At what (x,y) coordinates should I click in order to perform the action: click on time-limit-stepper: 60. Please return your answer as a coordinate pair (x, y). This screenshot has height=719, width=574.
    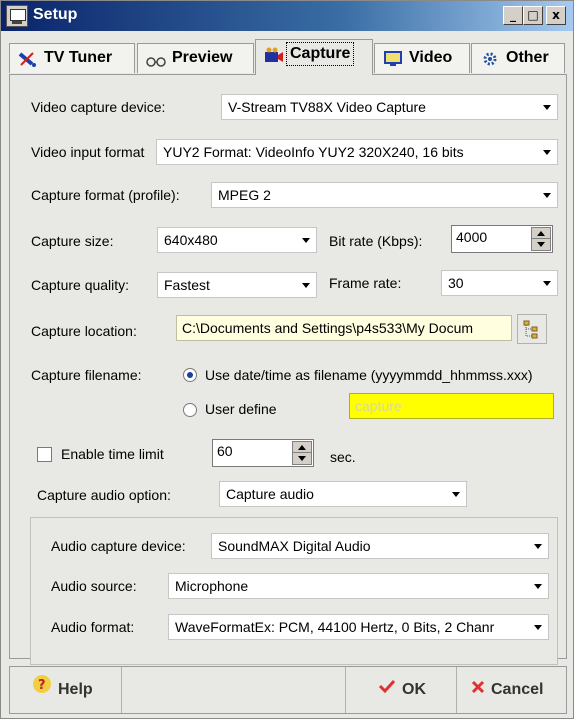
    Looking at the image, I should click on (263, 453).